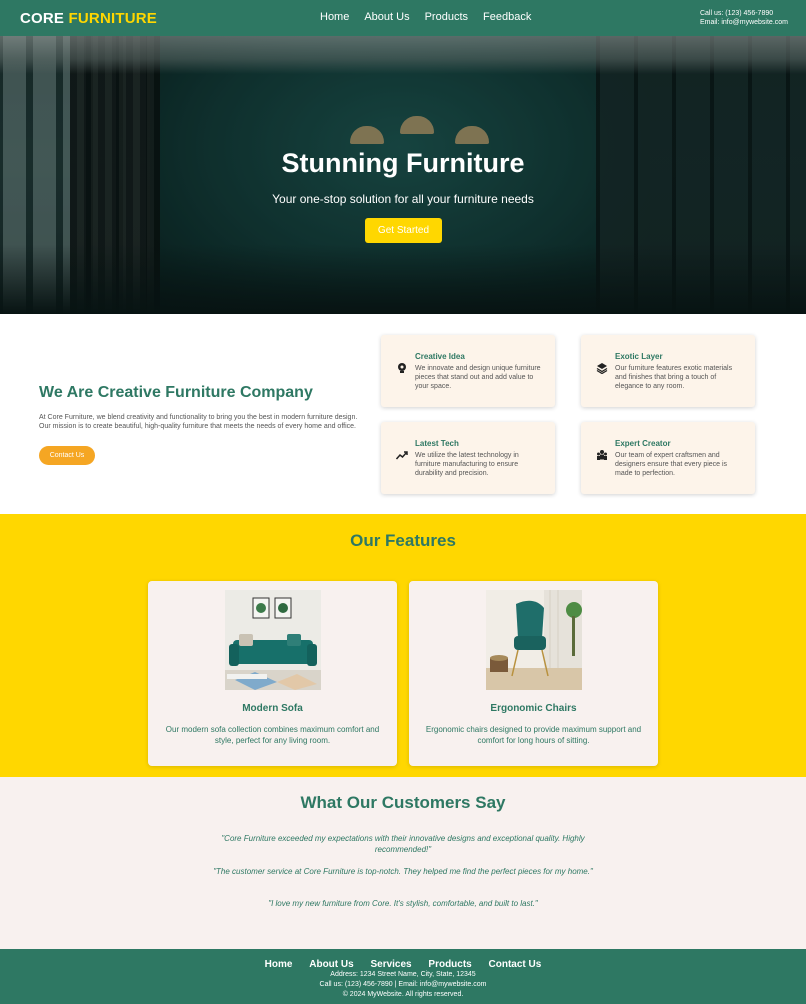 This screenshot has height=1004, width=806. I want to click on brand-logo: CORE FURNITURE, so click(88, 18).